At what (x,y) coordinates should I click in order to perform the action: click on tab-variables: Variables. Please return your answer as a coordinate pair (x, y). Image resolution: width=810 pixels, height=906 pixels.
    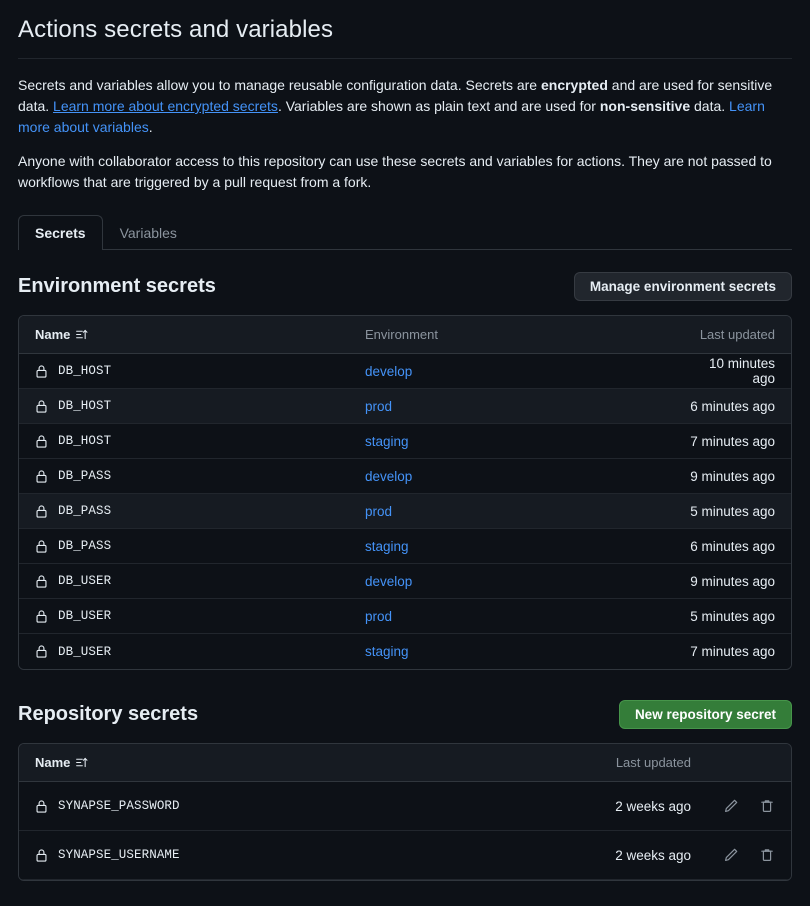
    Looking at the image, I should click on (148, 232).